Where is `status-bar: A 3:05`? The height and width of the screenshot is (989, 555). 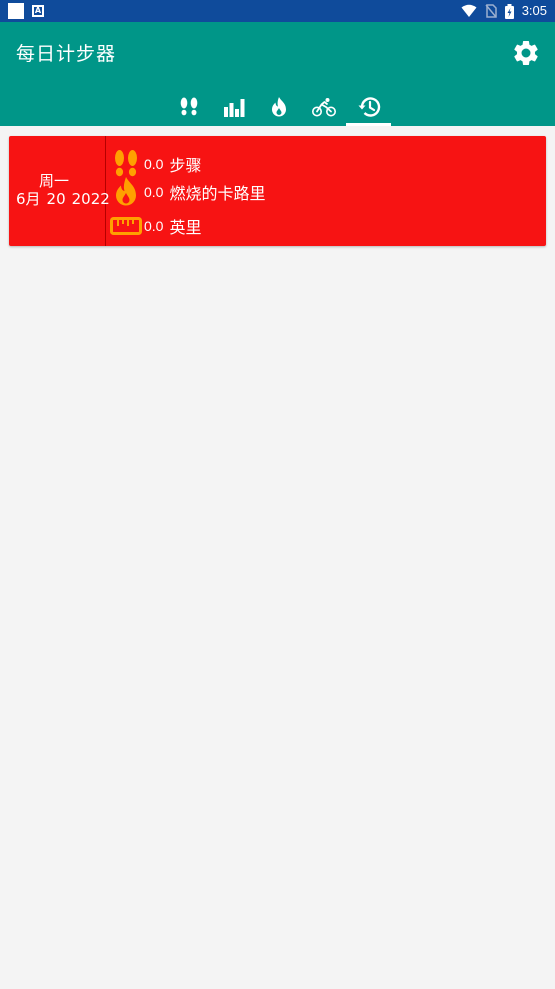
status-bar: A 3:05 is located at coordinates (277, 11).